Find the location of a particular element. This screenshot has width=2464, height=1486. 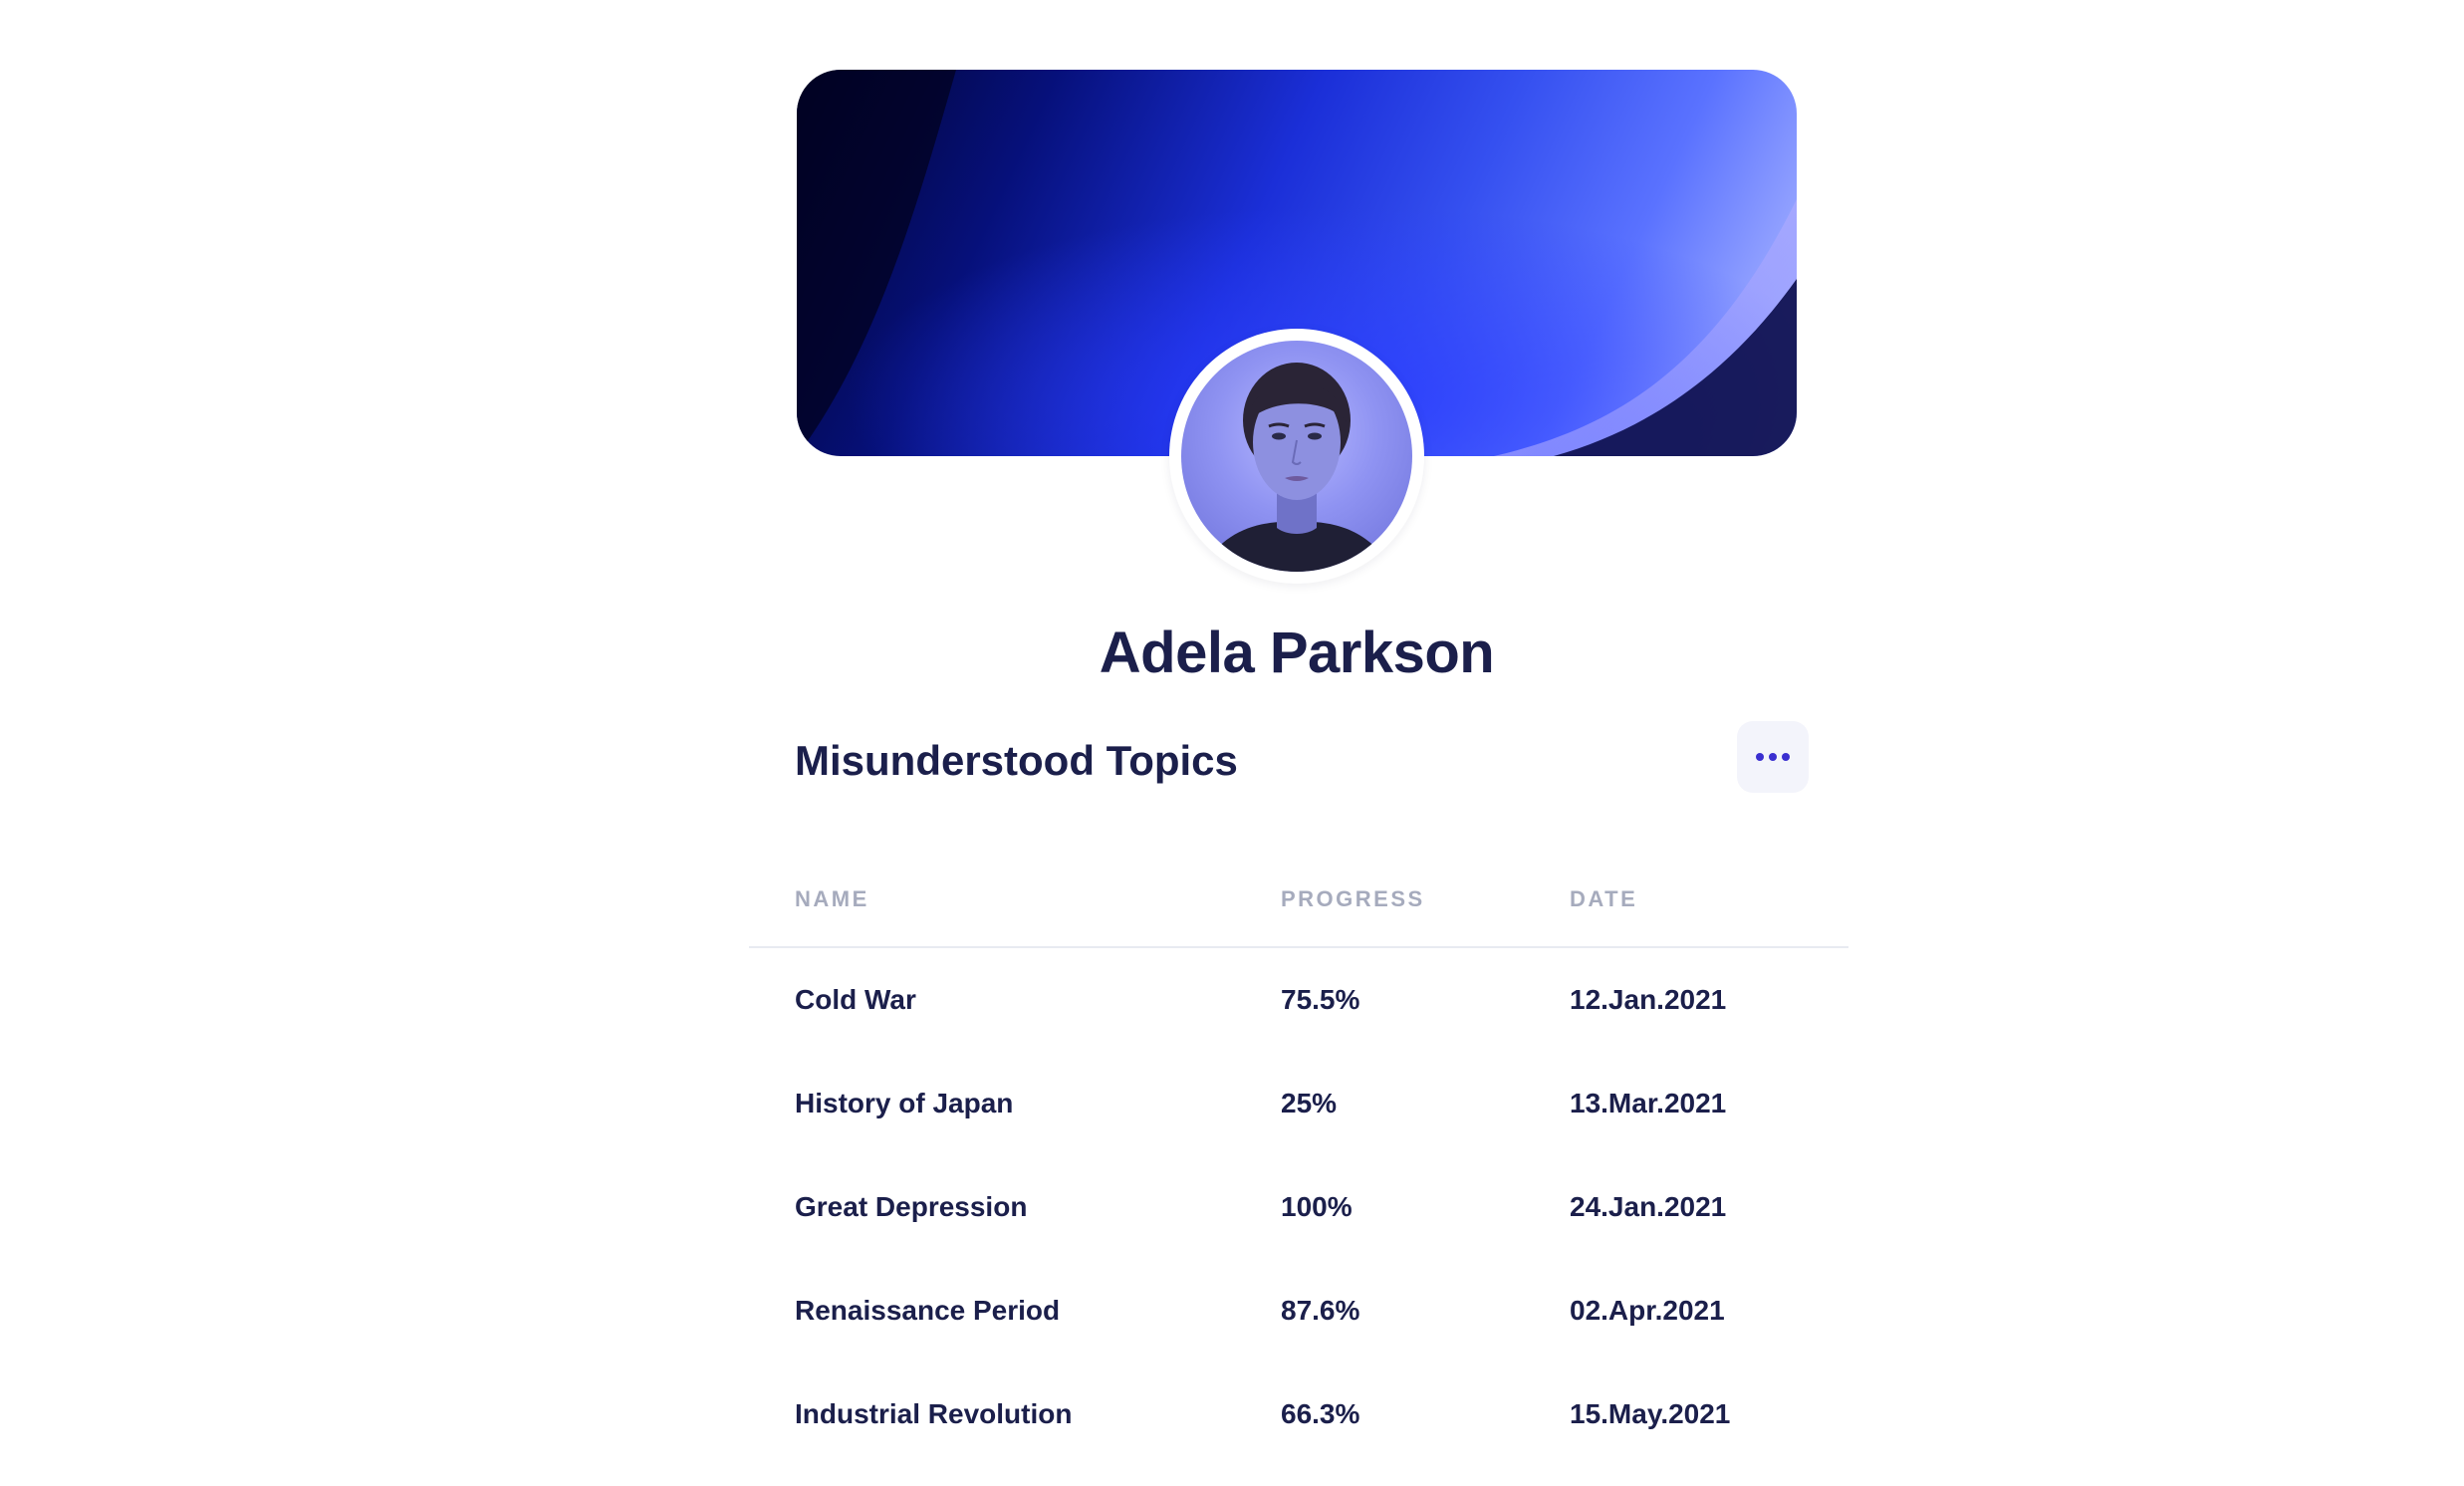

column-header-name: NAME is located at coordinates (832, 899).